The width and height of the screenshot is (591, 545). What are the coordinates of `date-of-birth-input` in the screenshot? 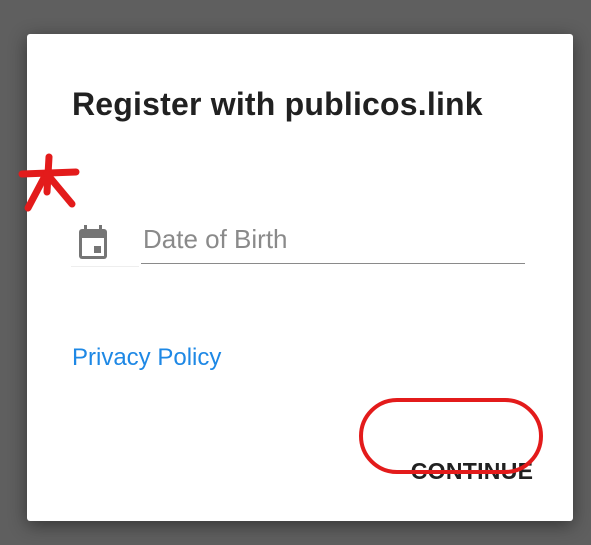 It's located at (333, 242).